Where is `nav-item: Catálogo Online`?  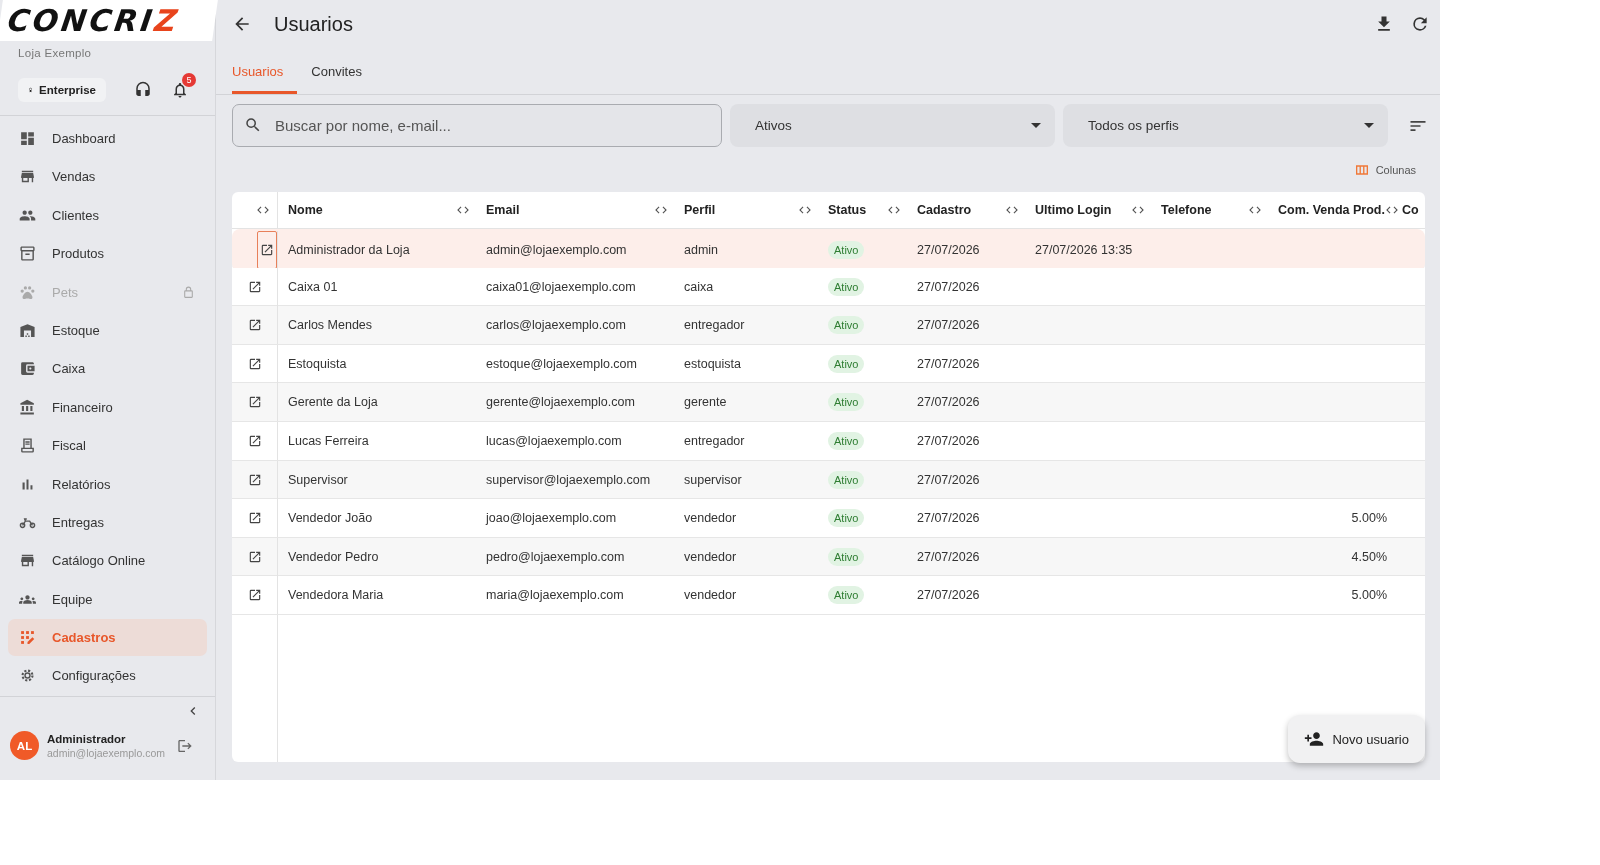 nav-item: Catálogo Online is located at coordinates (107, 561).